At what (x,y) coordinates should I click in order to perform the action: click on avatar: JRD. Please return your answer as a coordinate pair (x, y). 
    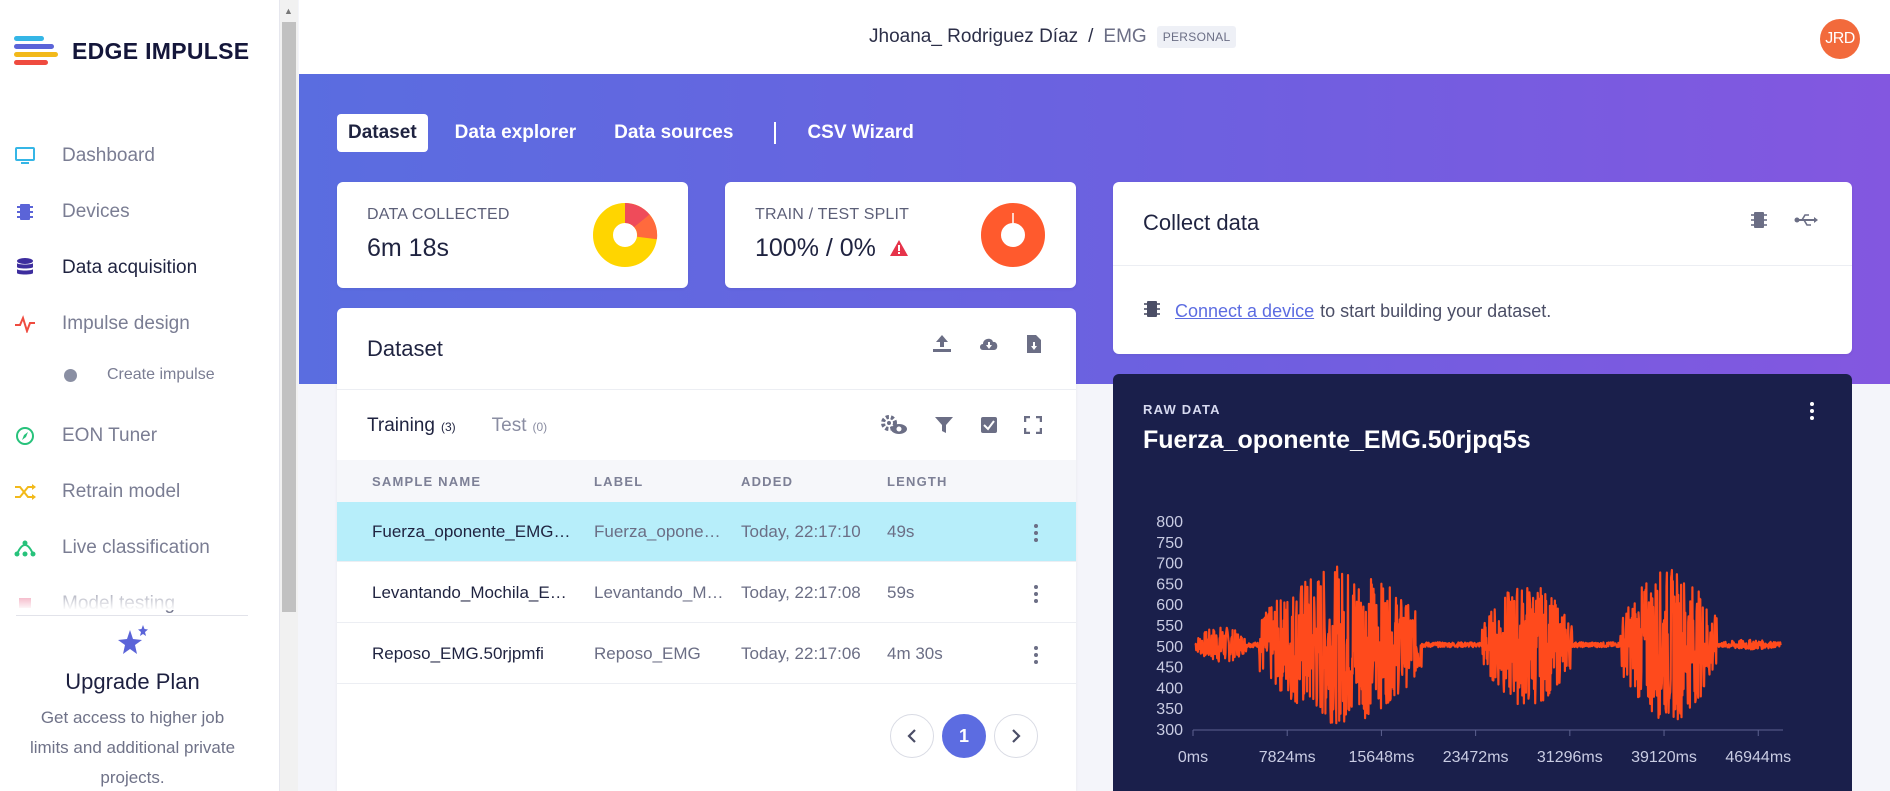
    Looking at the image, I should click on (1840, 39).